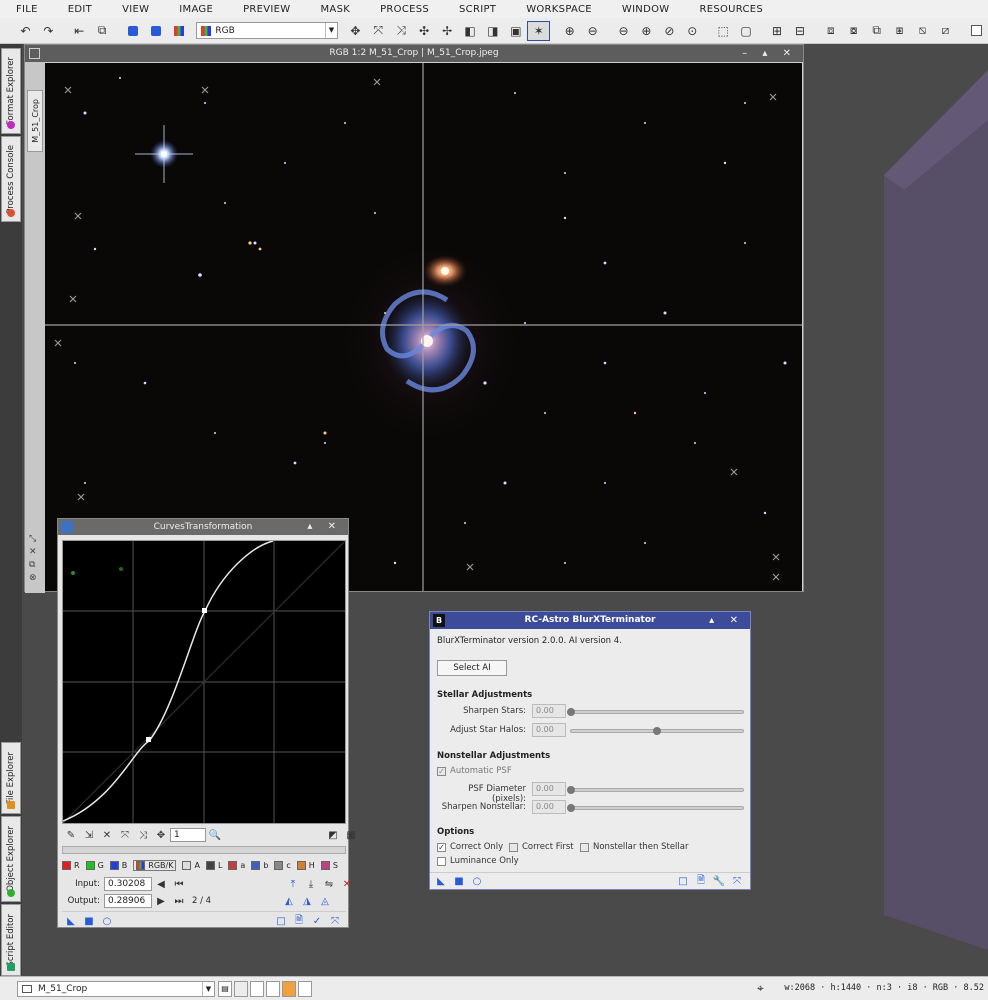 The image size is (988, 1000). Describe the element at coordinates (799, 31) in the screenshot. I see `layout-2-icon: ⊟` at that location.